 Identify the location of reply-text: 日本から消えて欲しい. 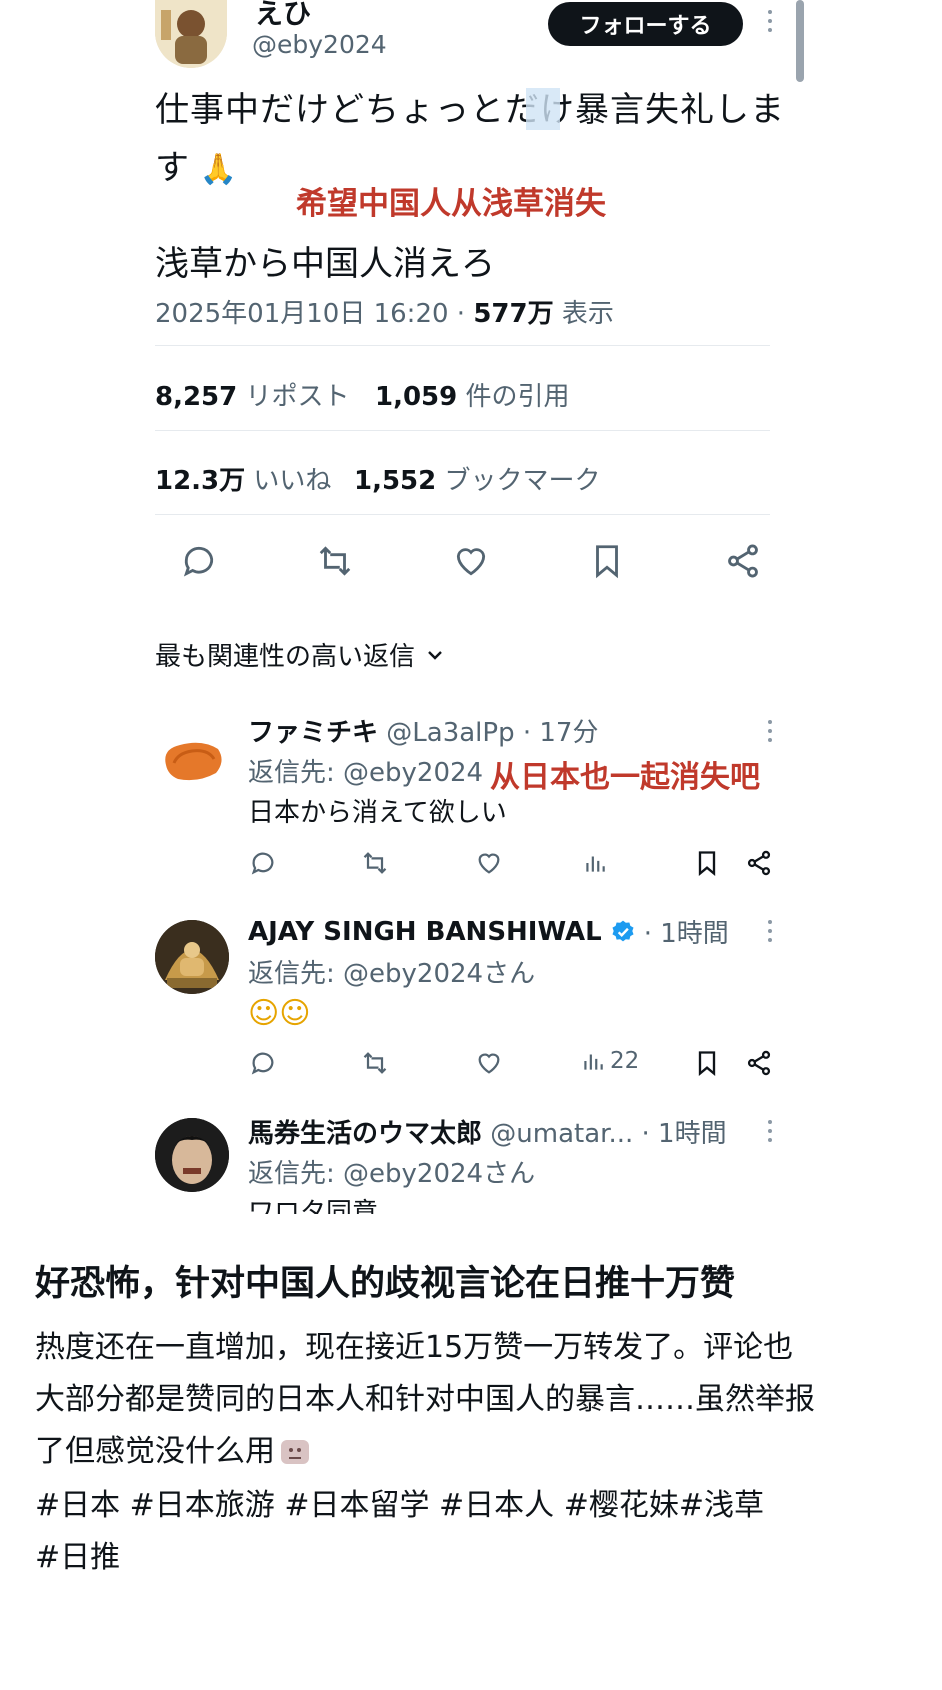
(377, 813).